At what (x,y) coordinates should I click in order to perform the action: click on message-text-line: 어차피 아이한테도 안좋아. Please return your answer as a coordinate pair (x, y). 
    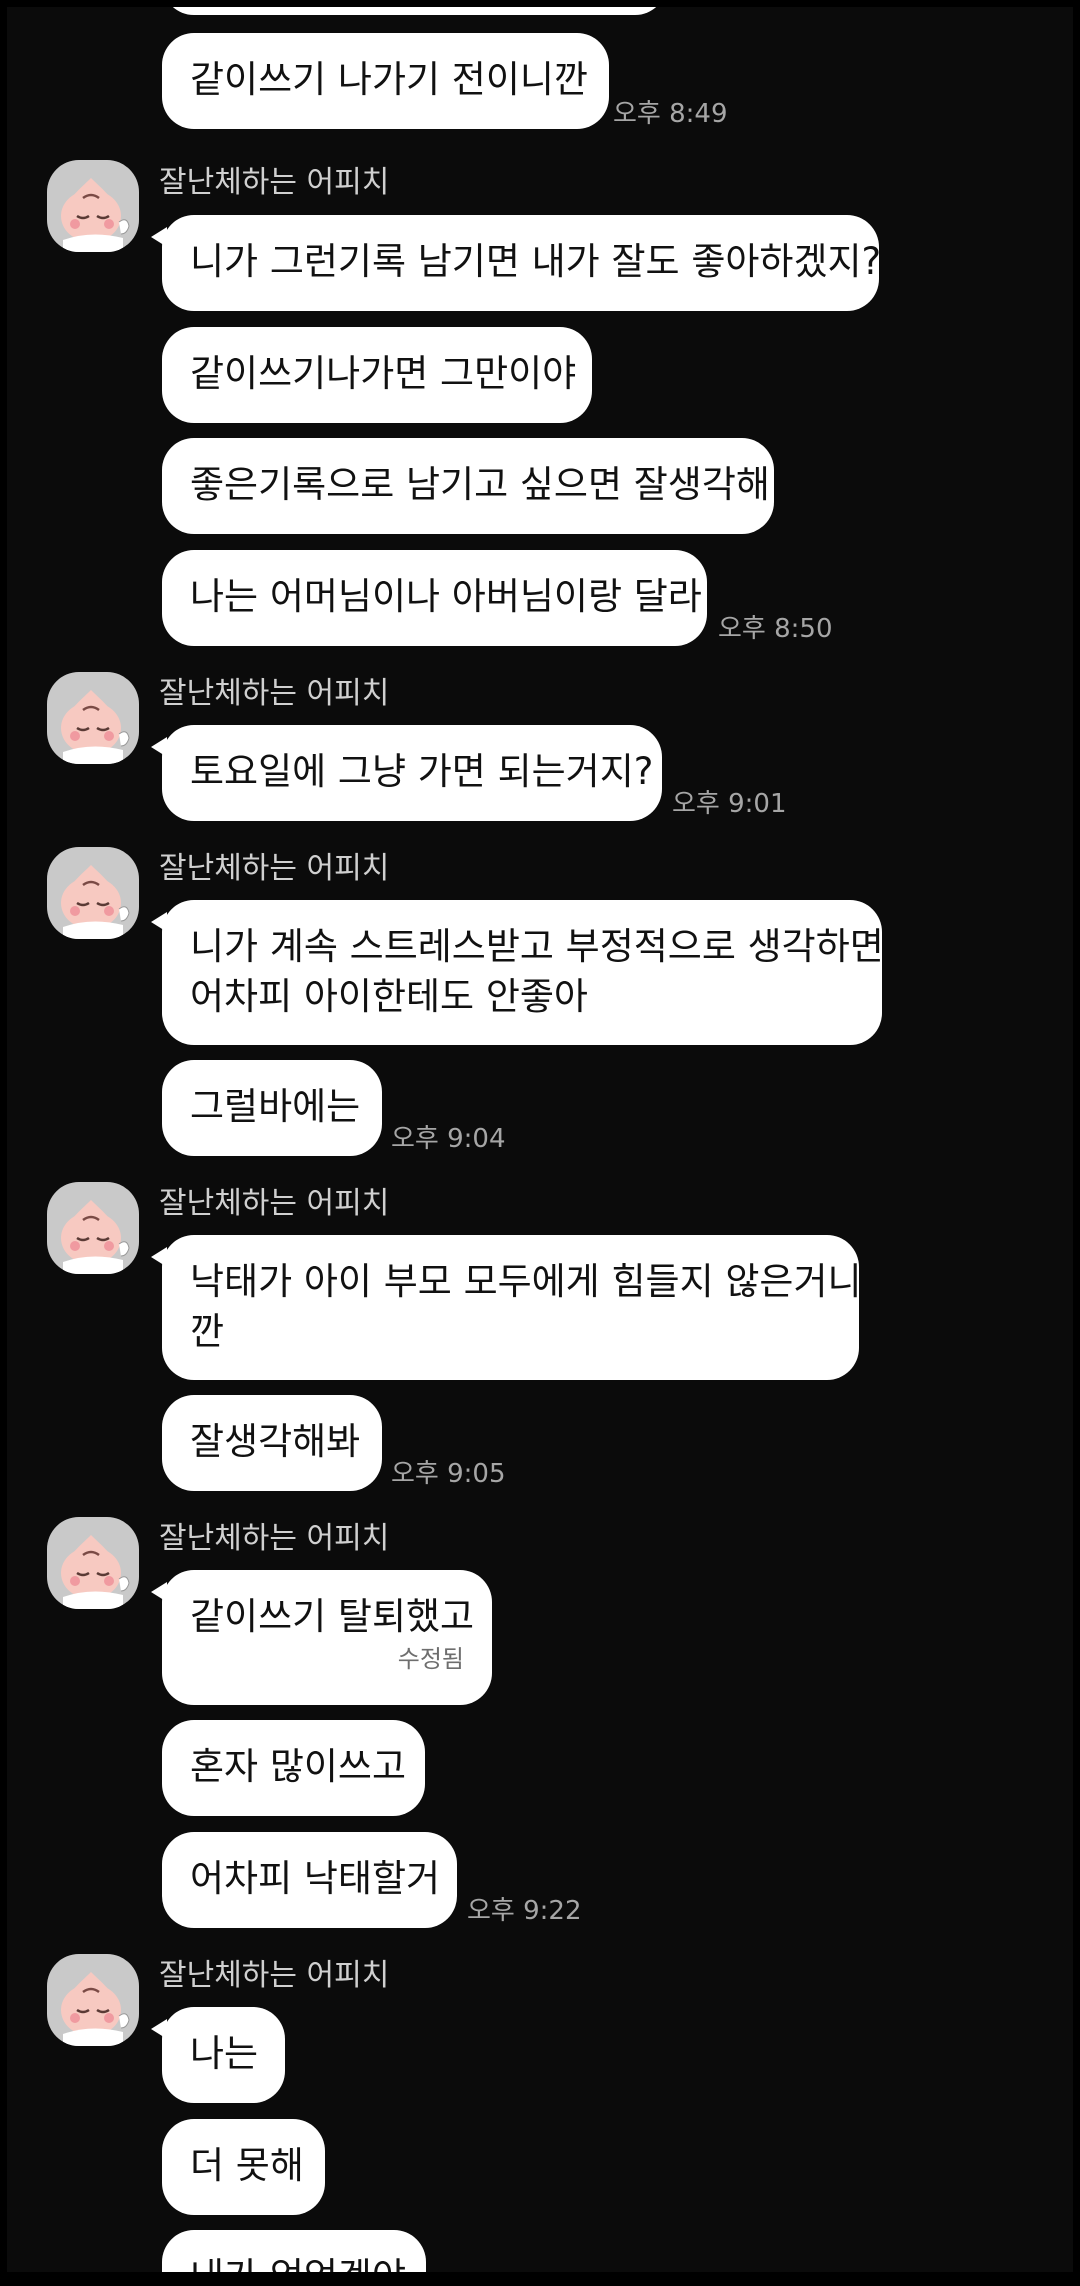
    Looking at the image, I should click on (389, 996).